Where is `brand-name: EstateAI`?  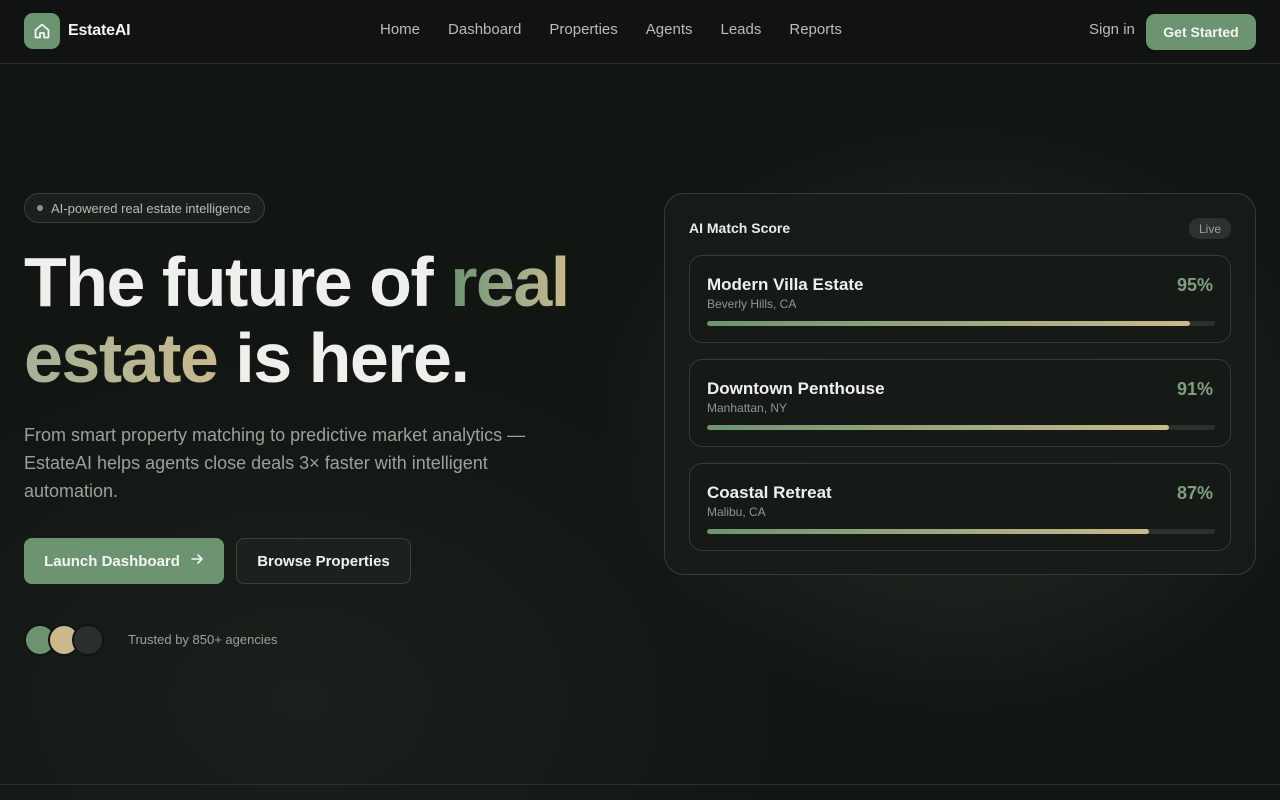 brand-name: EstateAI is located at coordinates (99, 30).